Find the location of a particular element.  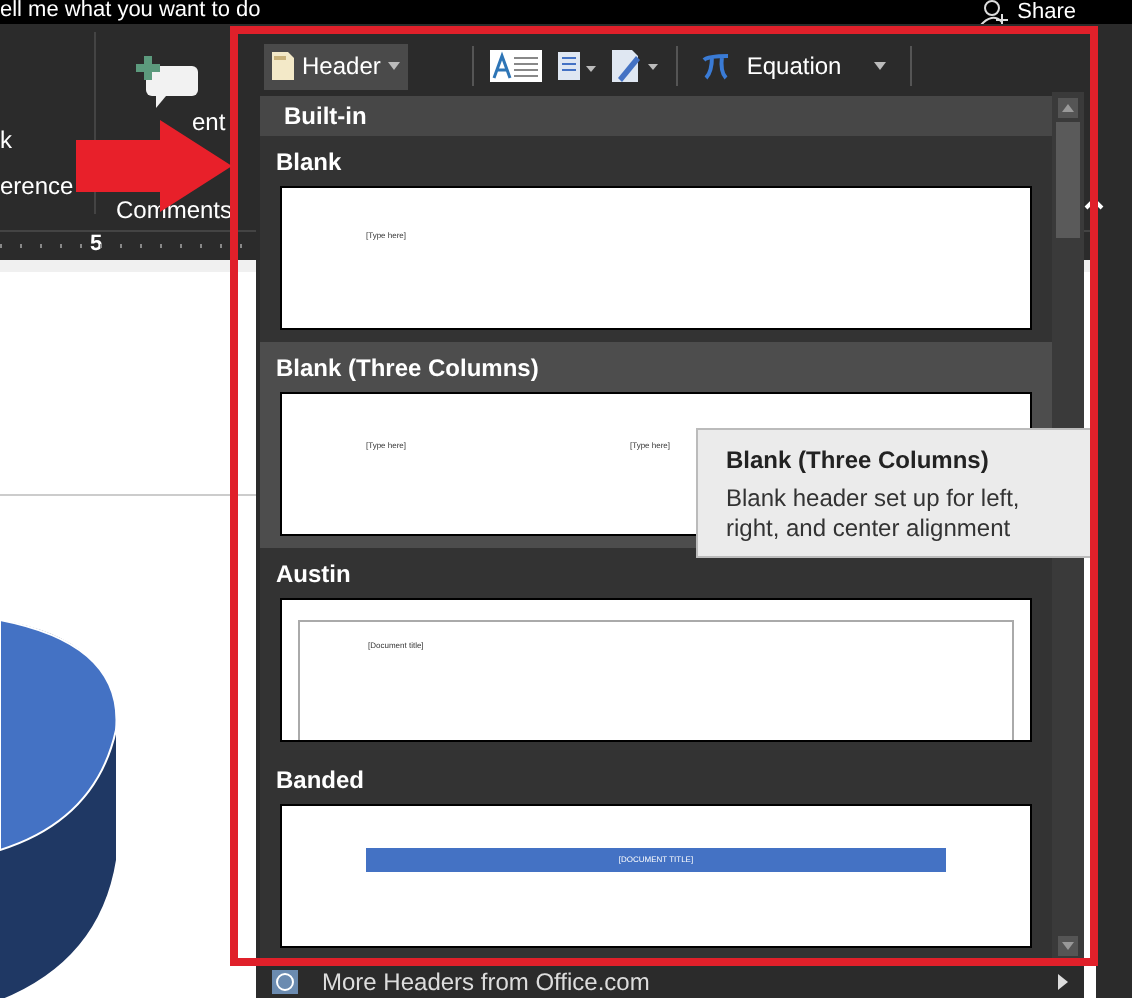

signature-icon is located at coordinates (636, 66).